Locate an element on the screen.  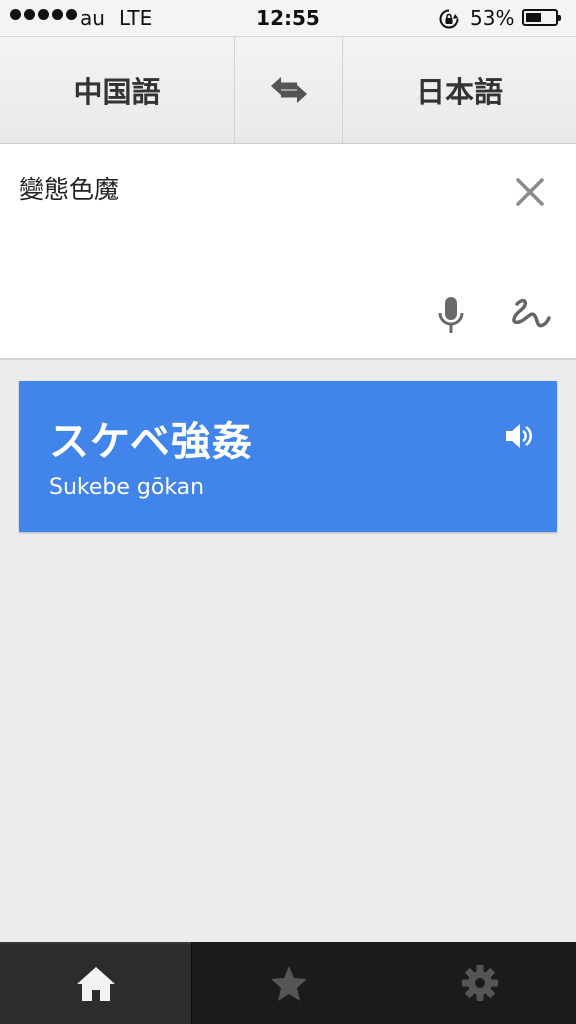
battery-percent: 53% is located at coordinates (492, 18).